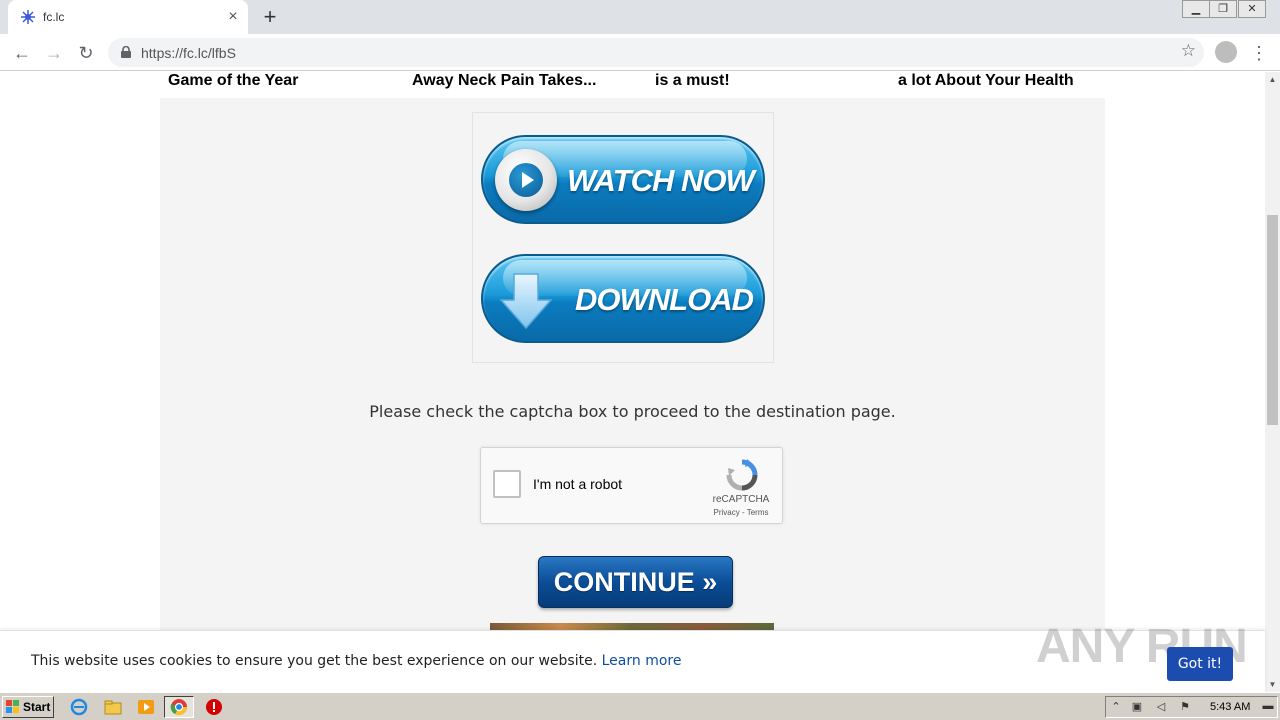 The width and height of the screenshot is (1280, 720). I want to click on bookmark-star-icon: ☆, so click(1188, 51).